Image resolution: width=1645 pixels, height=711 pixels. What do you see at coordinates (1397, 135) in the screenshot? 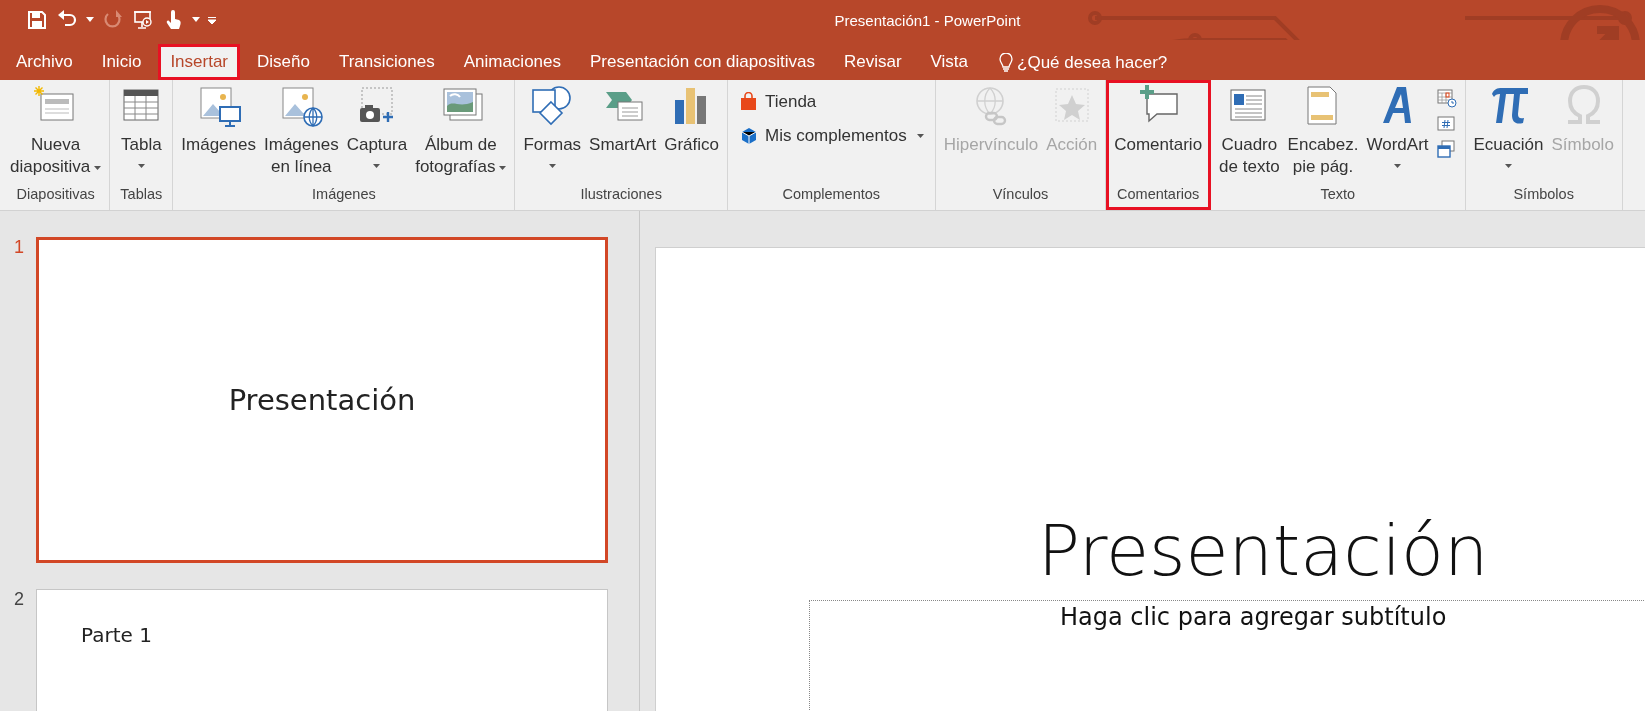
I see `ribbon-button: WordArt` at bounding box center [1397, 135].